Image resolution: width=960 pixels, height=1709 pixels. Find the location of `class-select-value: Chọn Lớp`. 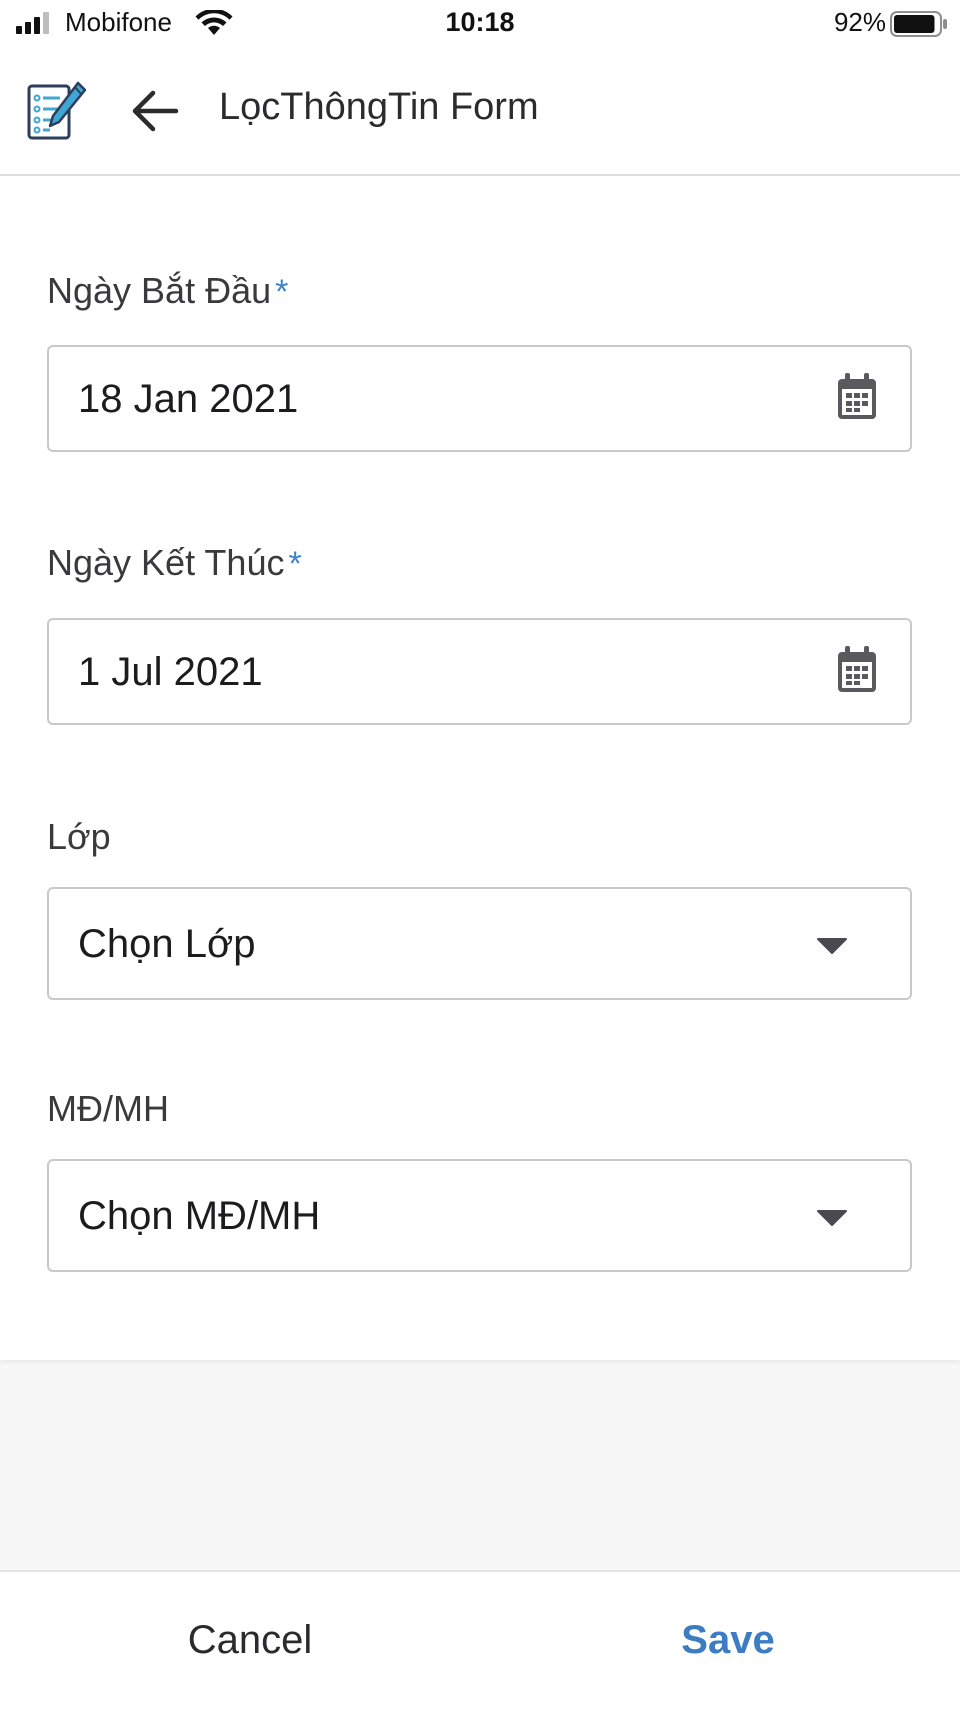

class-select-value: Chọn Lớp is located at coordinates (167, 944).